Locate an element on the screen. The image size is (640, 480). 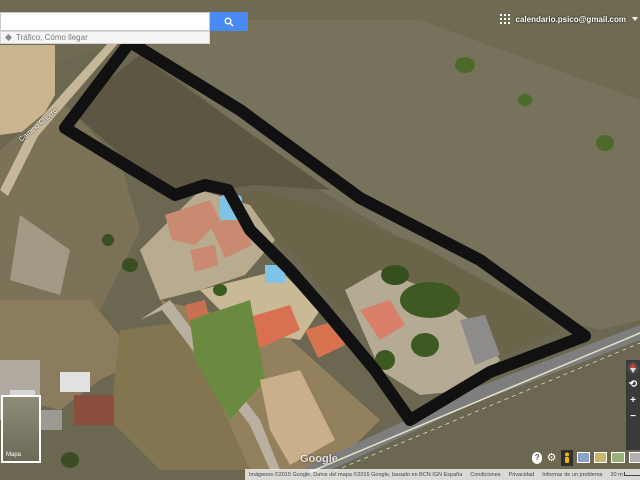
rotate-icon: ⟲ is located at coordinates (633, 384).